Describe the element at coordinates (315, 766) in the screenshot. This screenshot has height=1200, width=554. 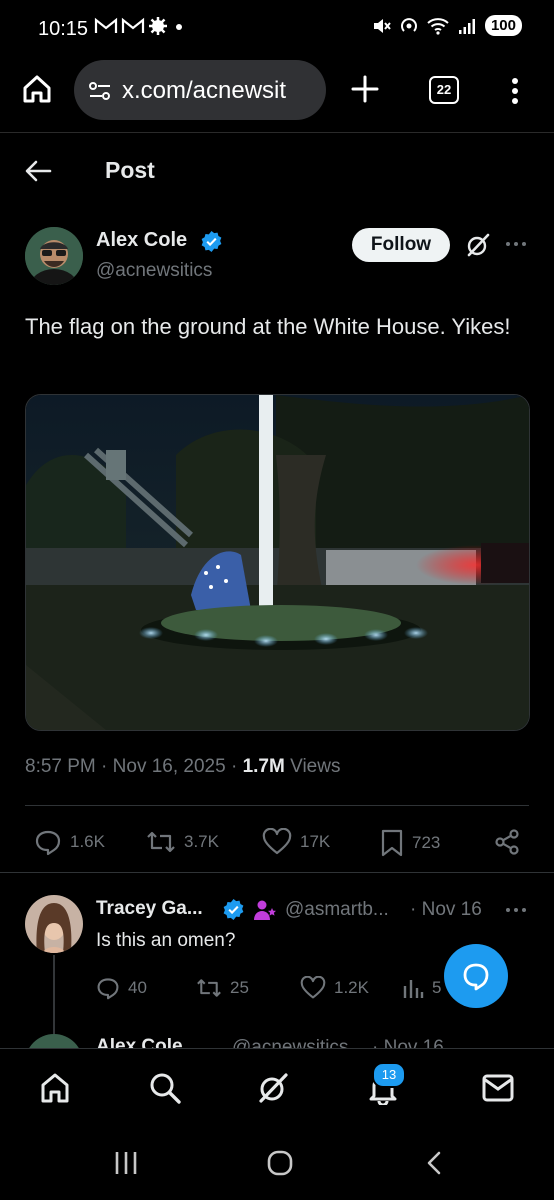
I see `views-label: Views` at that location.